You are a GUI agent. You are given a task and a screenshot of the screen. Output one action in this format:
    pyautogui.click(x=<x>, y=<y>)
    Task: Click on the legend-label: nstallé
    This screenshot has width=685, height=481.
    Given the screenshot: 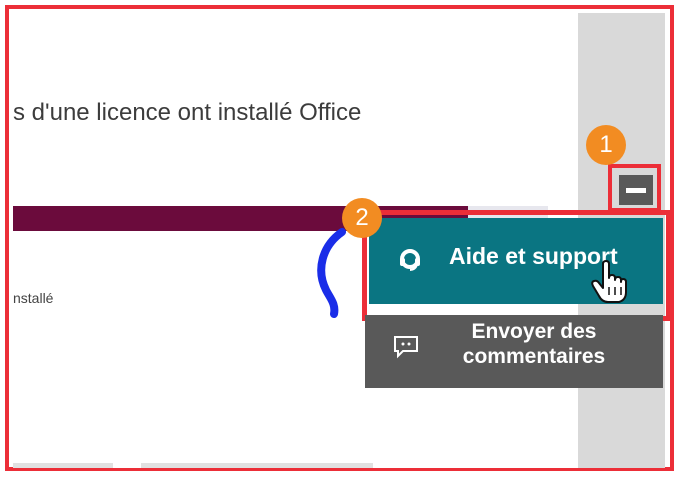 What is the action you would take?
    pyautogui.click(x=33, y=298)
    